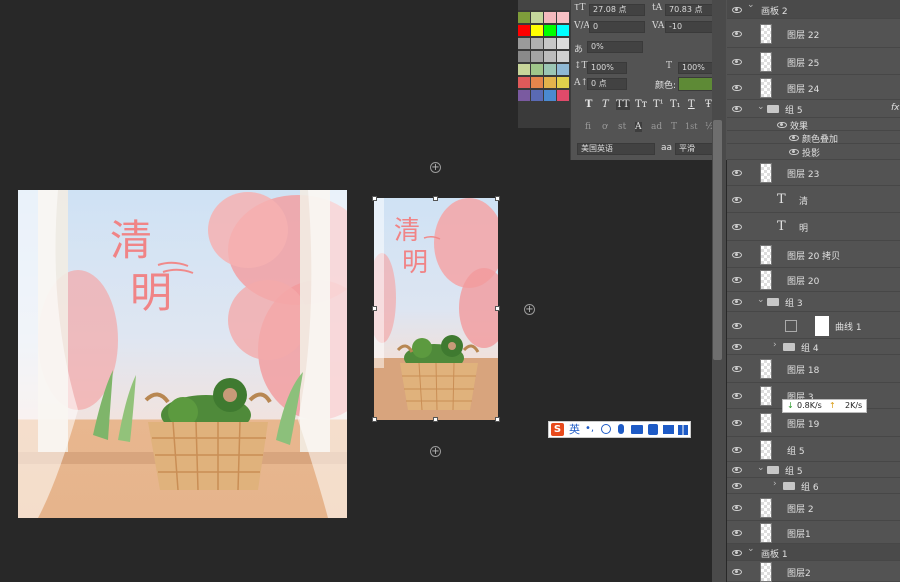  Describe the element at coordinates (813, 152) in the screenshot. I see `layer-row: 投影` at that location.